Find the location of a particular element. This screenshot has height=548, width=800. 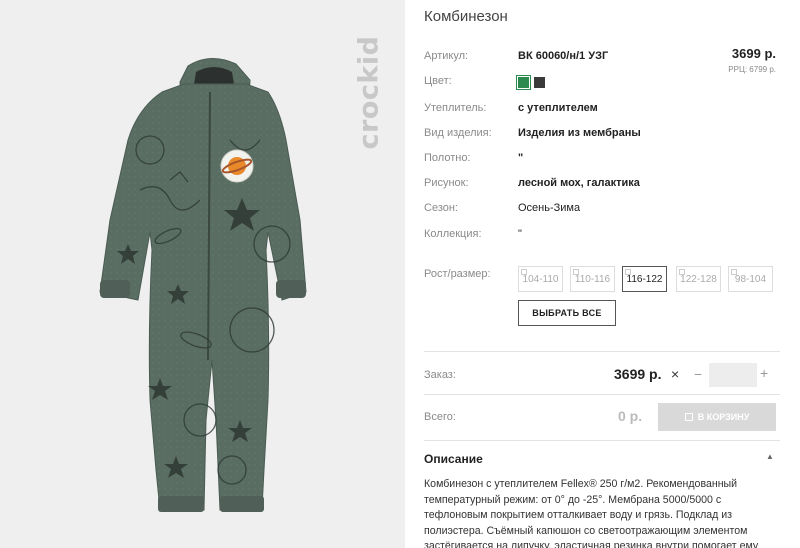

attr-label: Артикул: is located at coordinates (446, 56).